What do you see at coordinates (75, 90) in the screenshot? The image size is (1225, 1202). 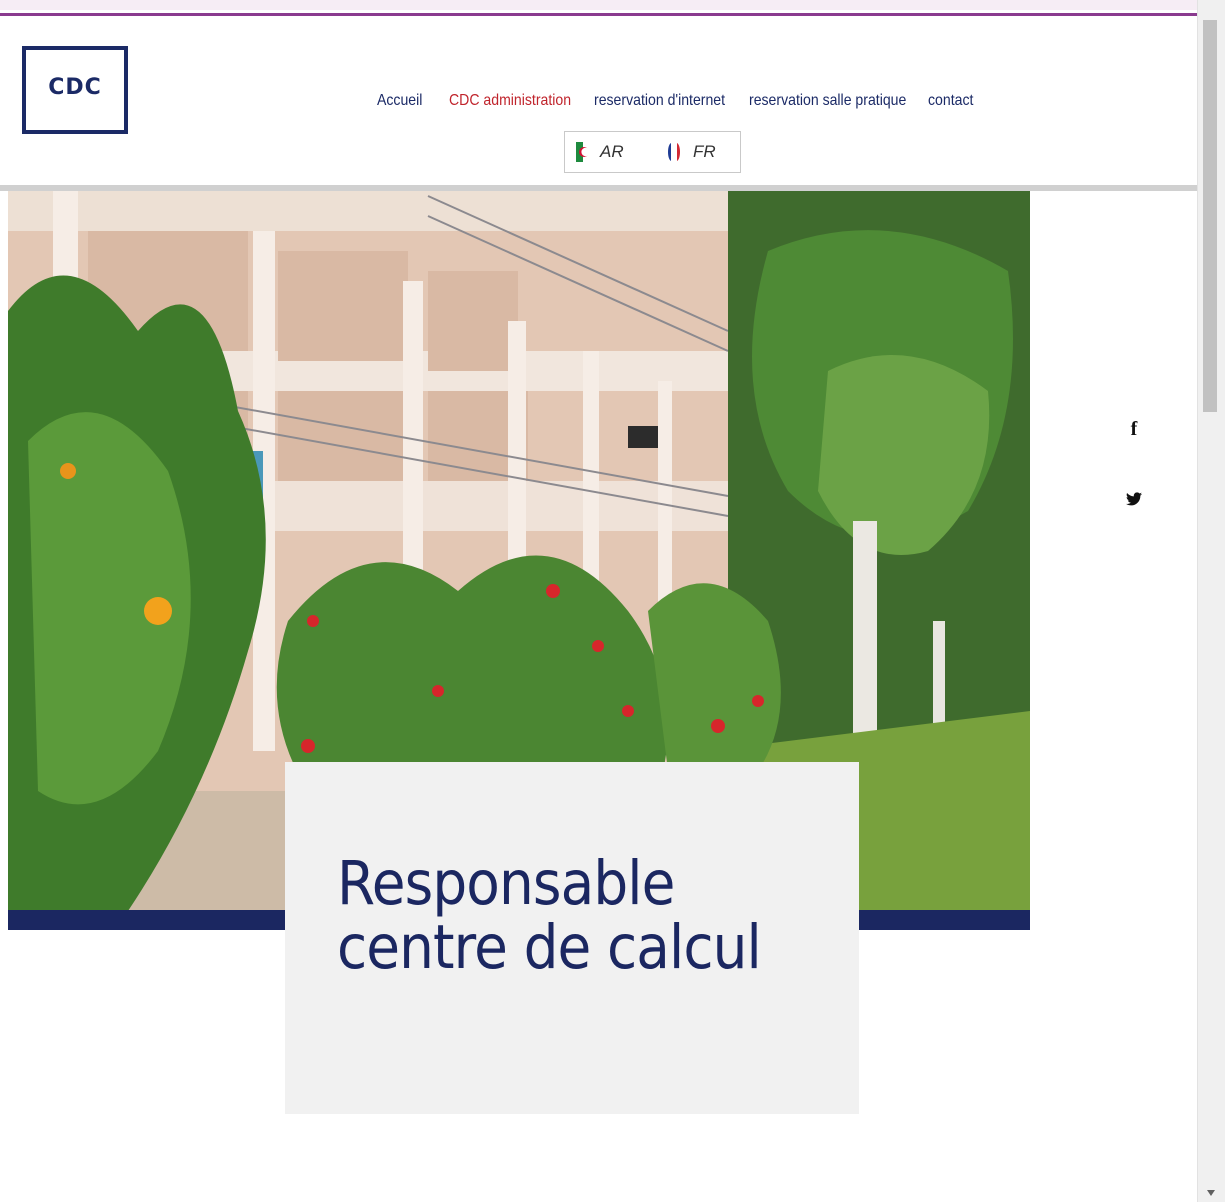 I see `site-logo: CDC` at bounding box center [75, 90].